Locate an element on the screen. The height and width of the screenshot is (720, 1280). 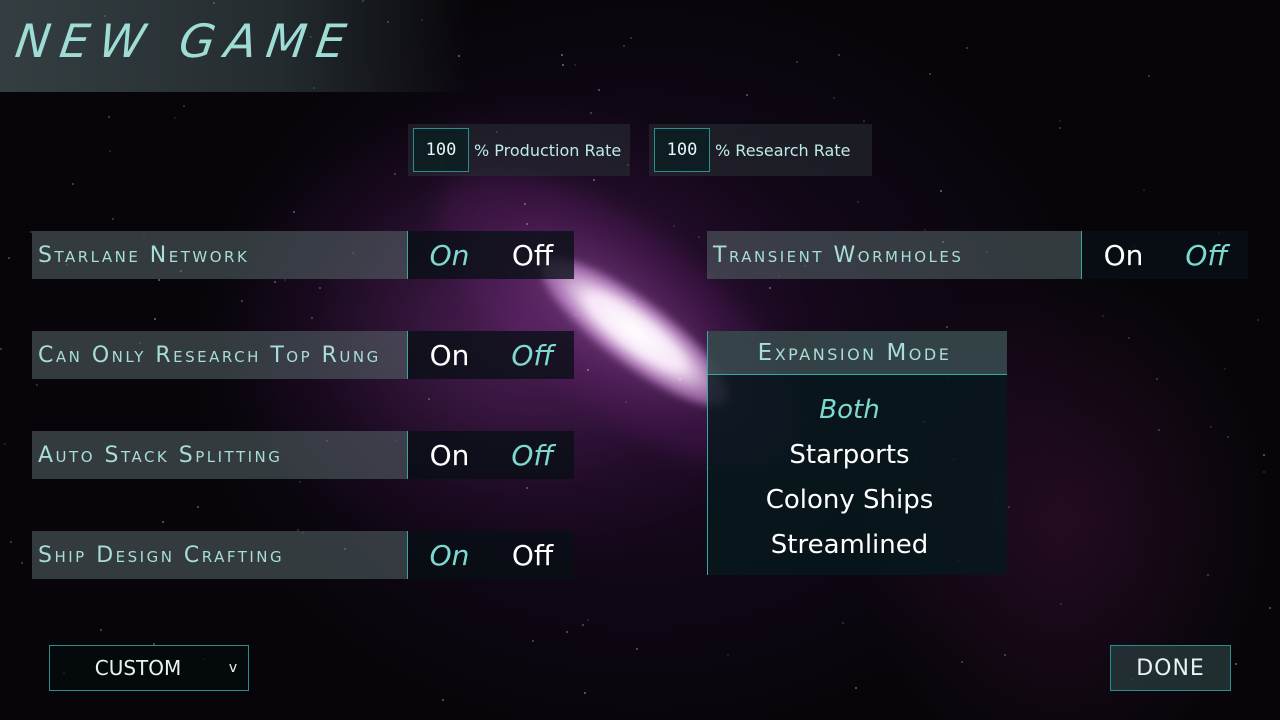
expansion-option-starports: Starports is located at coordinates (857, 454).